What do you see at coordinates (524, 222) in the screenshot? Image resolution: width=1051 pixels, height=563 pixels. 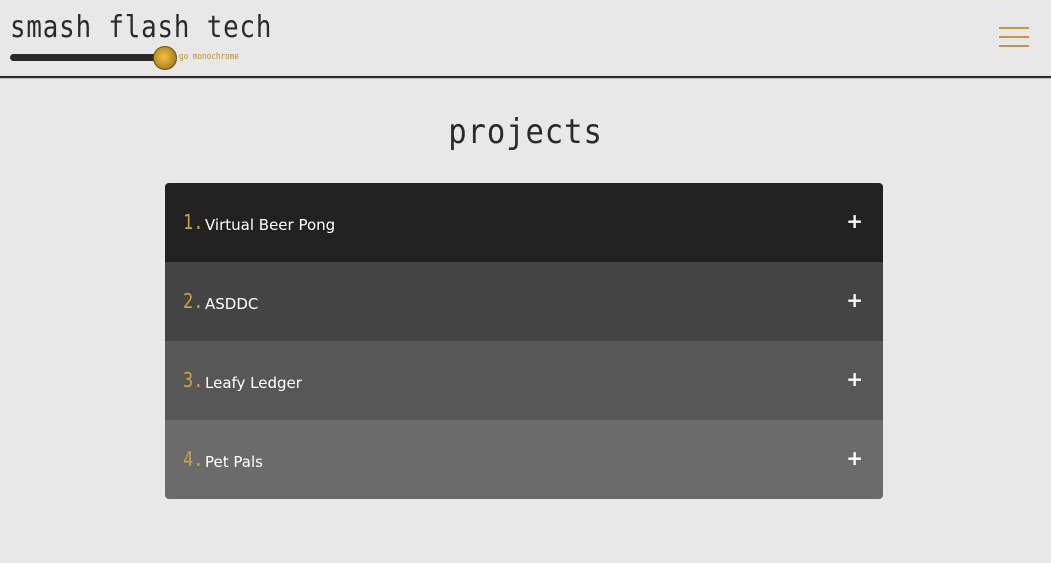 I see `accordion-item-1: 1. Virtual Beer Pong +` at bounding box center [524, 222].